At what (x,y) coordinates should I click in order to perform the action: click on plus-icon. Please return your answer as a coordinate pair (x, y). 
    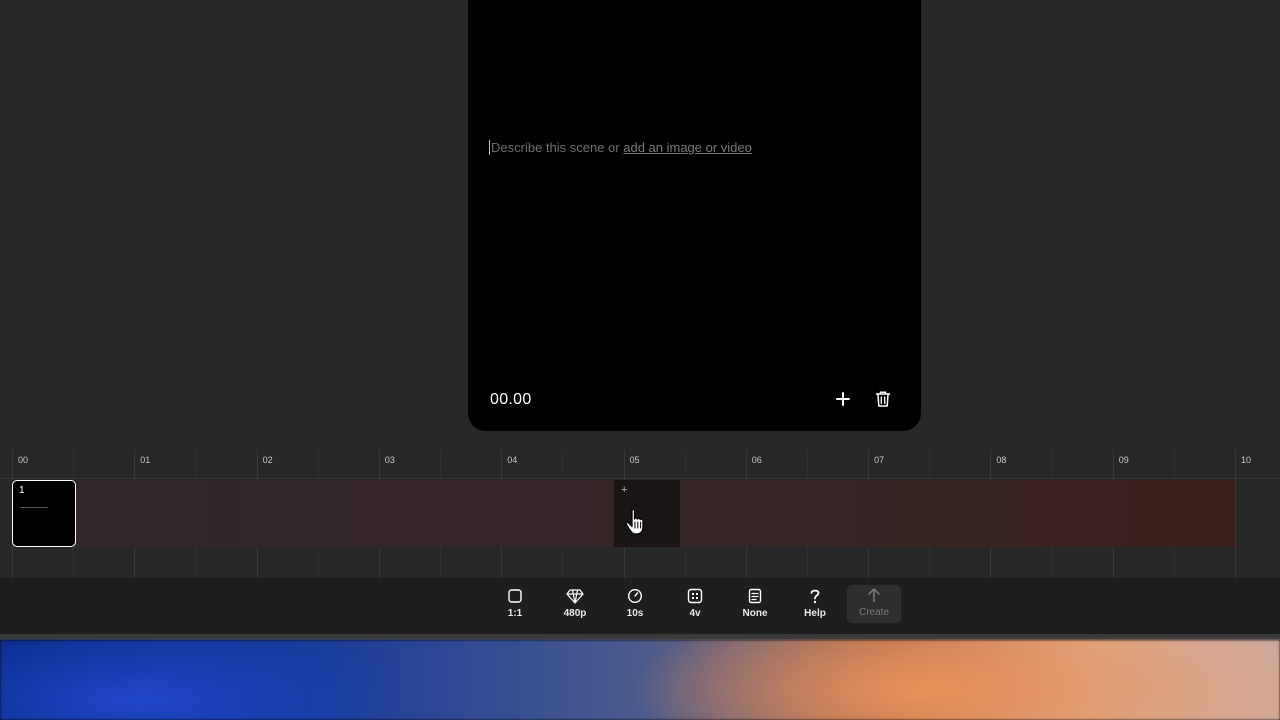
    Looking at the image, I should click on (843, 399).